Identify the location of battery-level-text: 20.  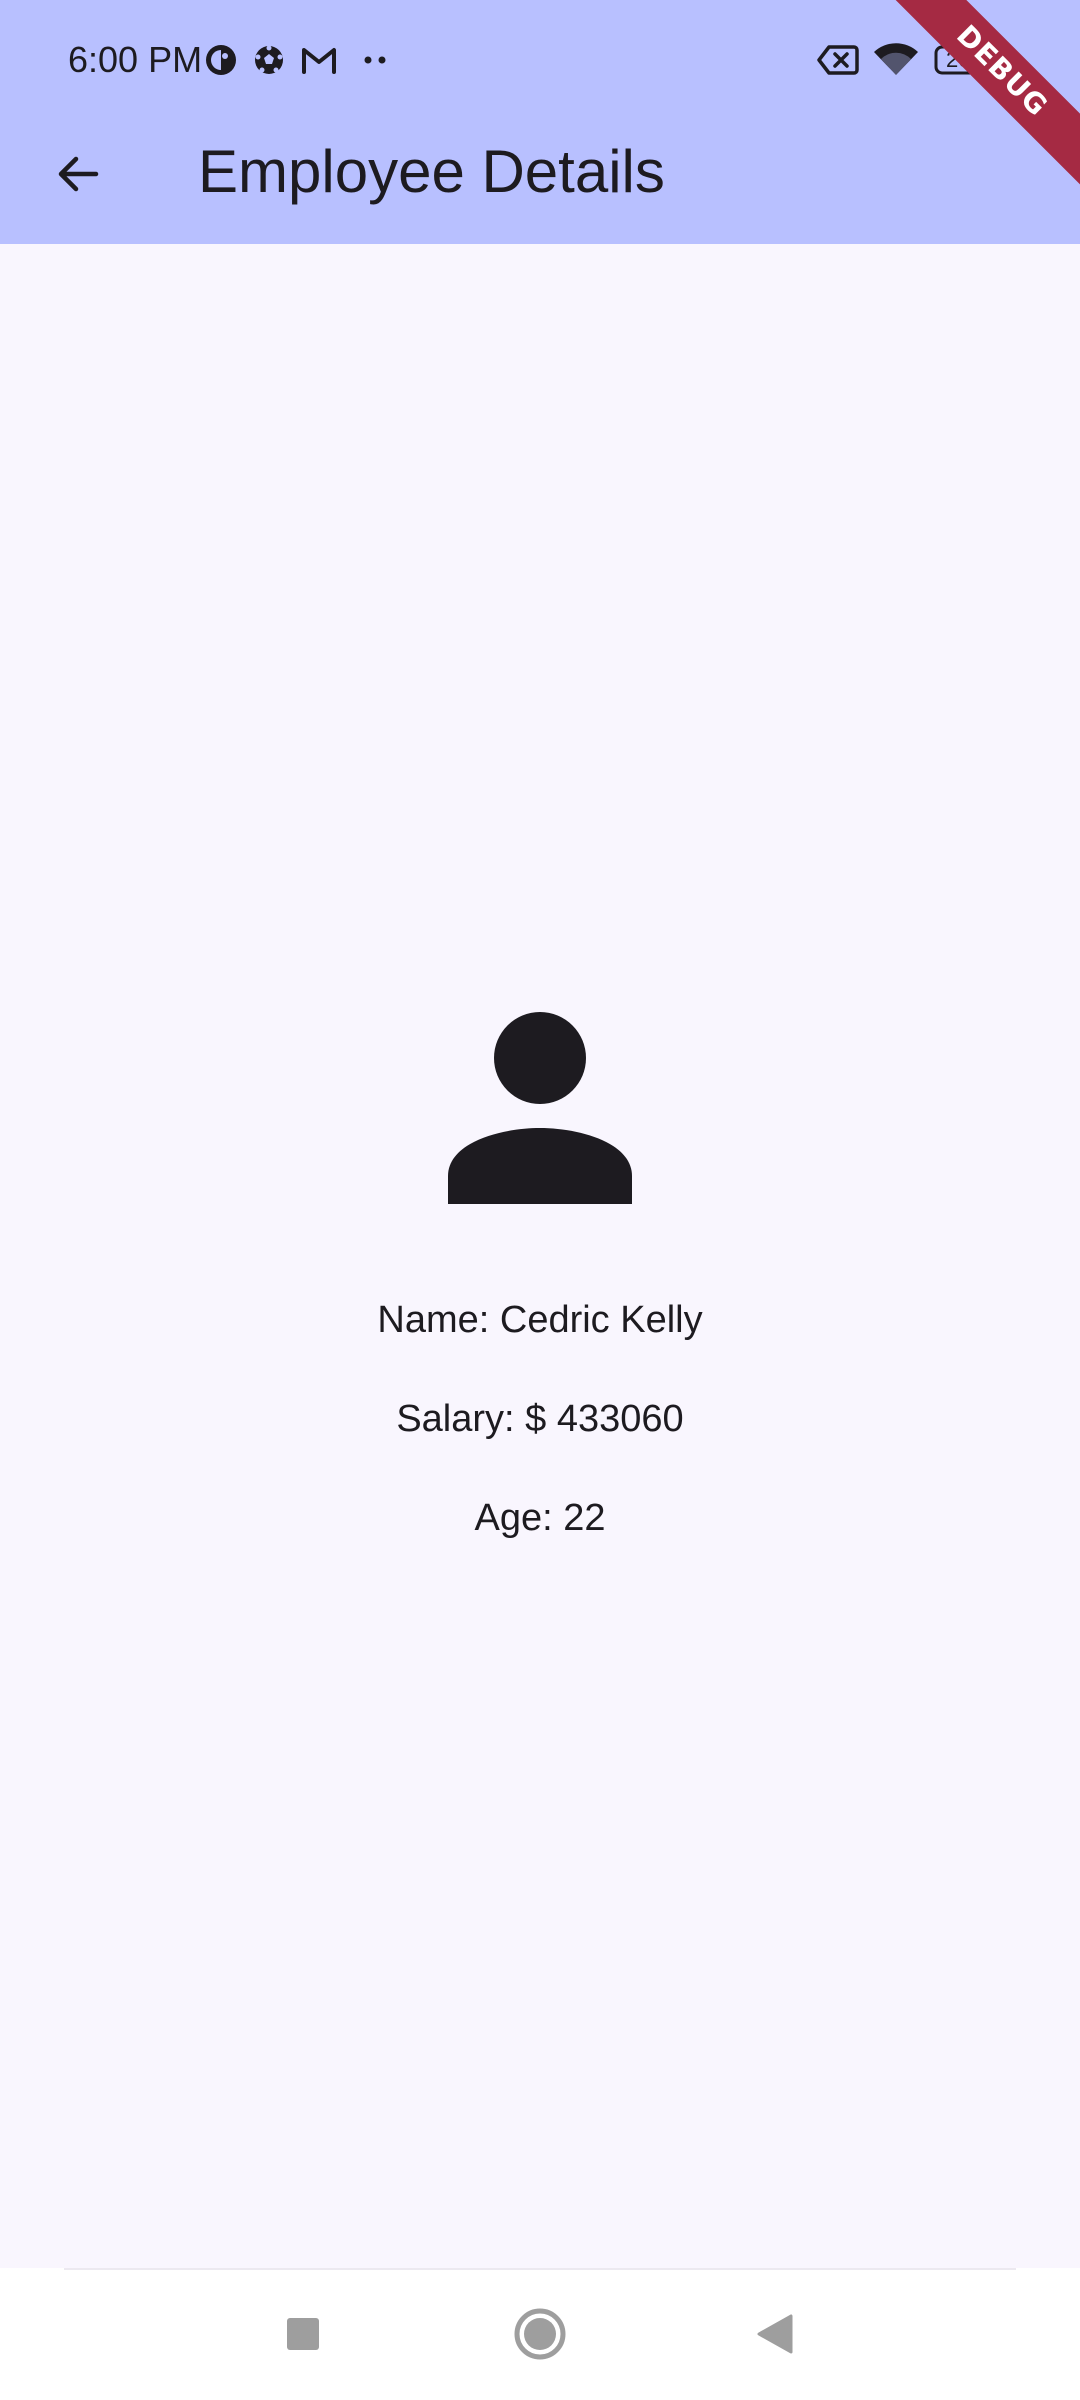
(958, 59).